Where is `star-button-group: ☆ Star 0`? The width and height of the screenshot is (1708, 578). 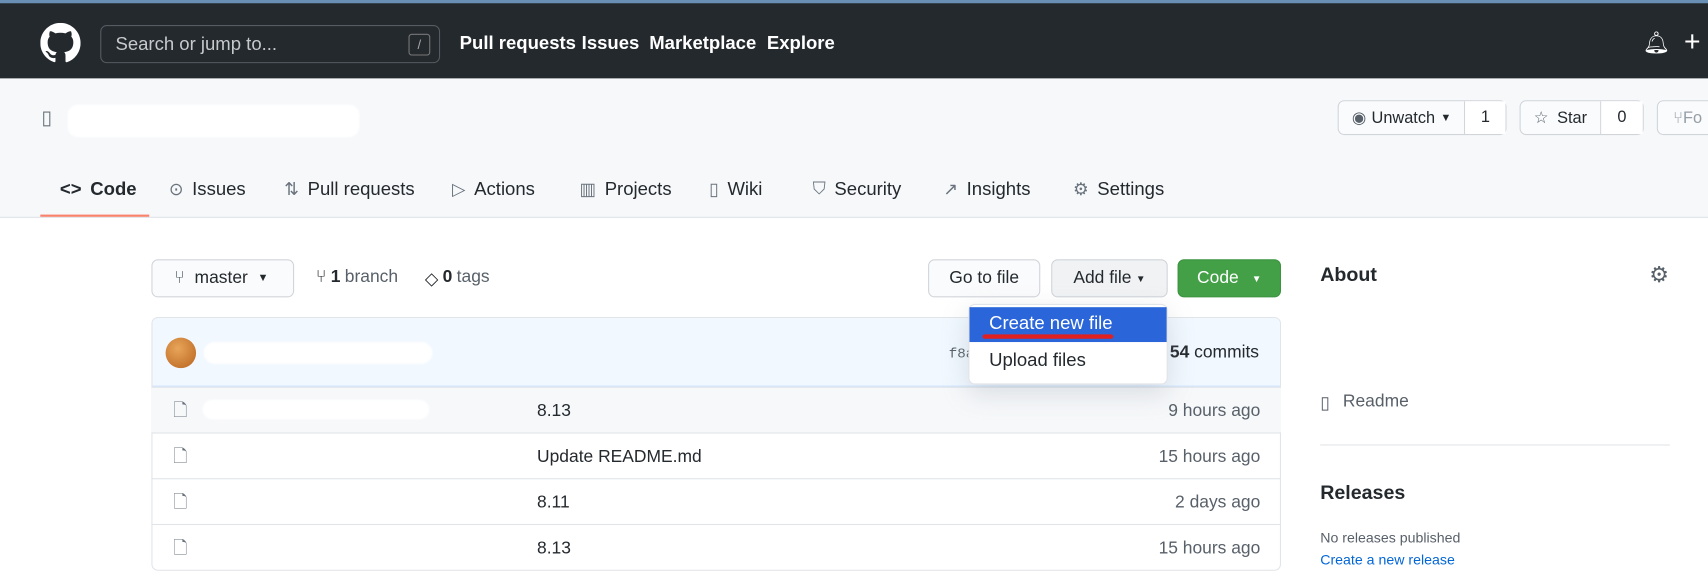 star-button-group: ☆ Star 0 is located at coordinates (1581, 118).